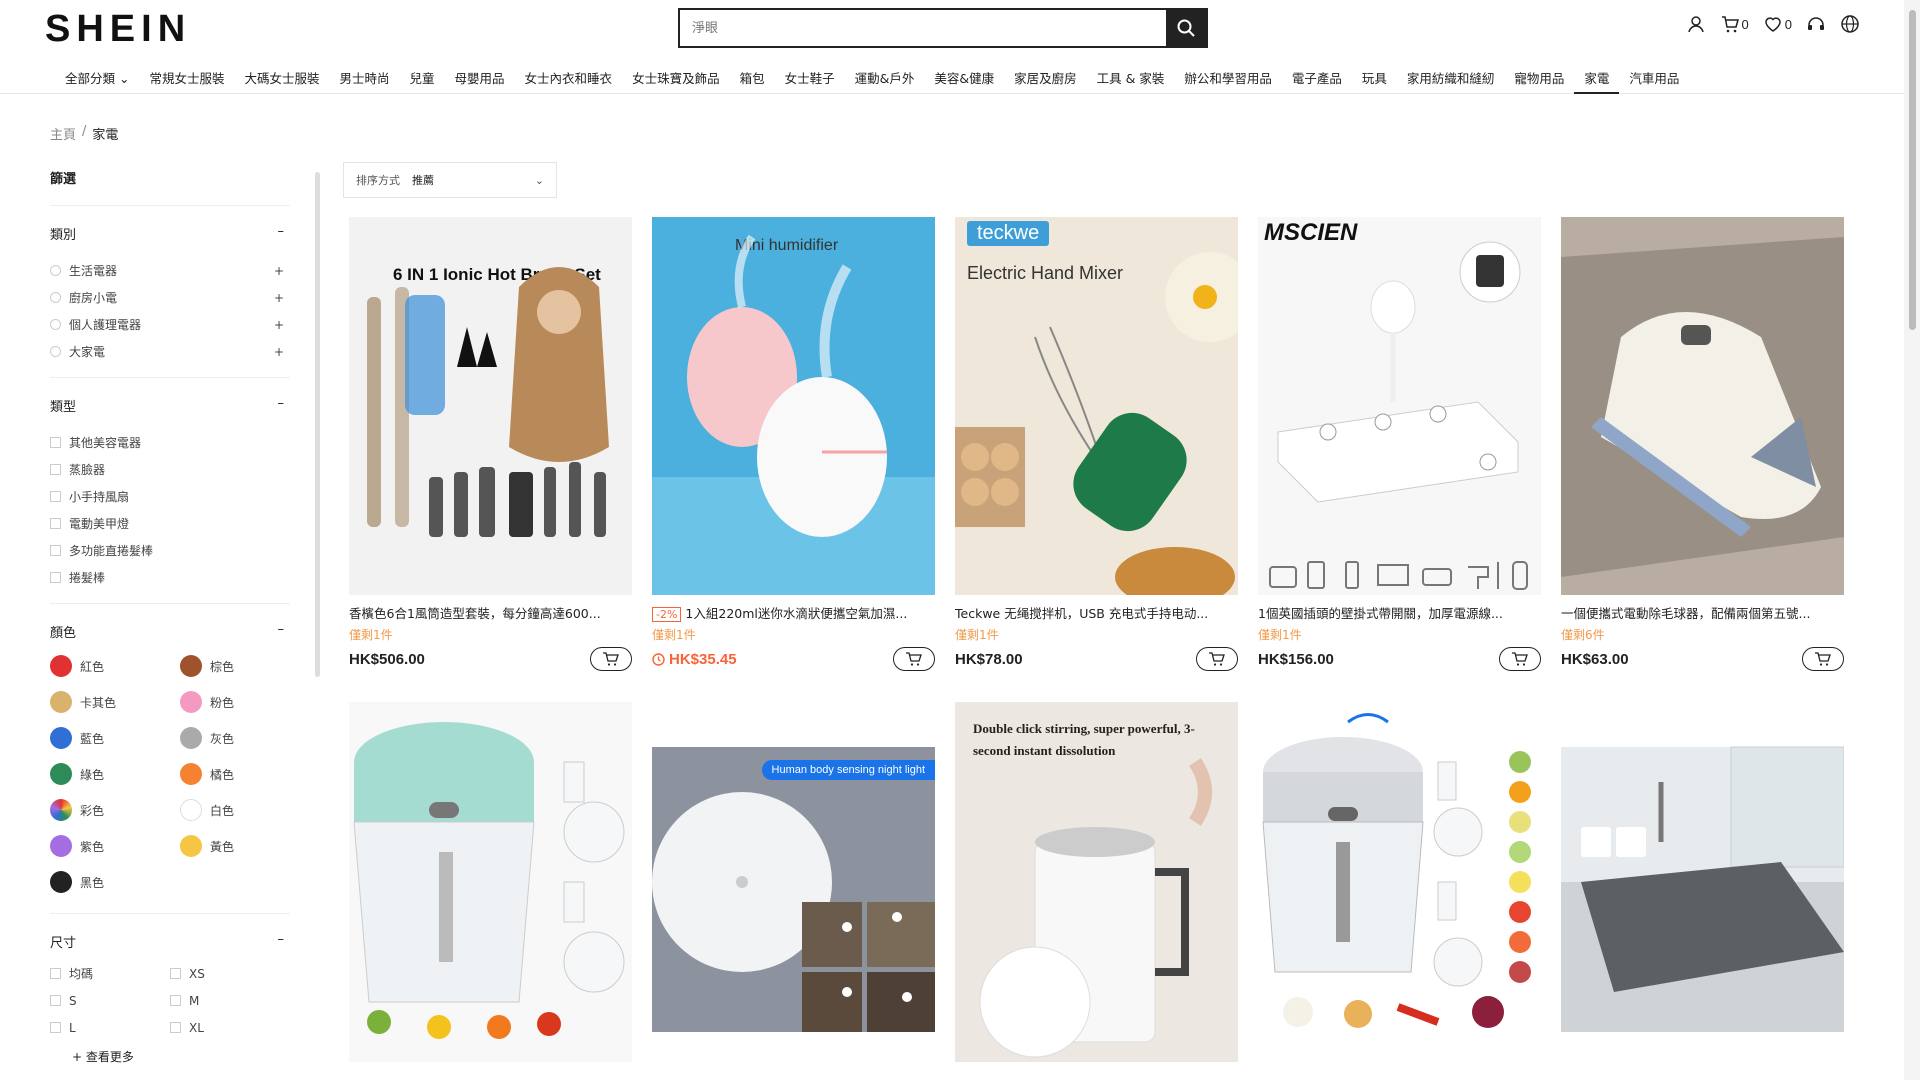 The height and width of the screenshot is (1080, 1920). Describe the element at coordinates (923, 28) in the screenshot. I see `search-input` at that location.